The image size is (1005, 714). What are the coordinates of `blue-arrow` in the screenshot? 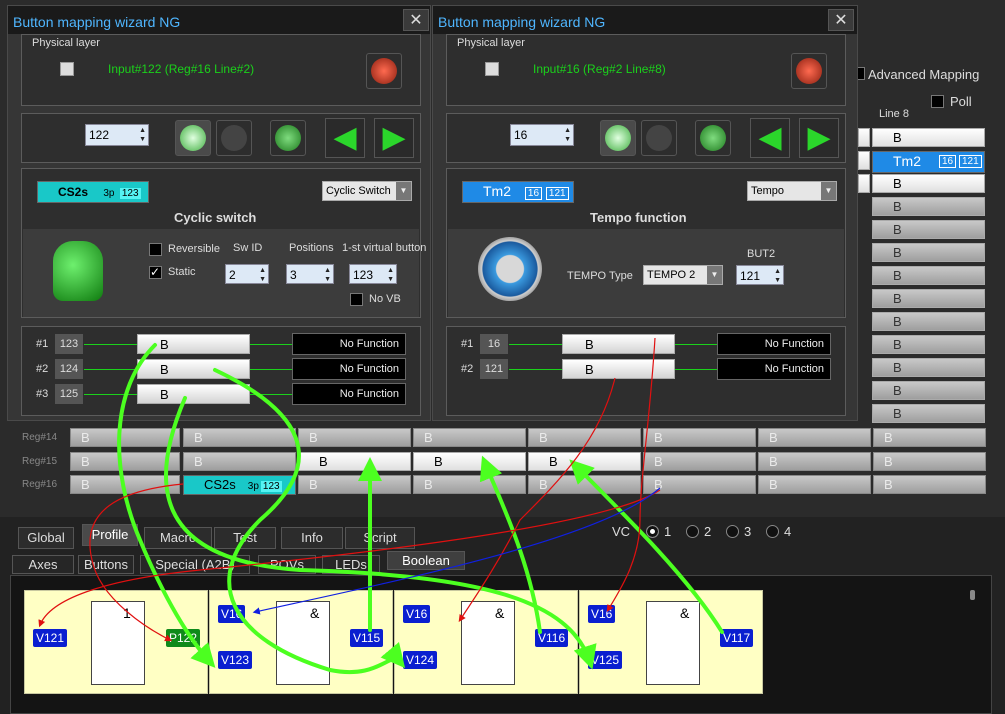 It's located at (456, 551).